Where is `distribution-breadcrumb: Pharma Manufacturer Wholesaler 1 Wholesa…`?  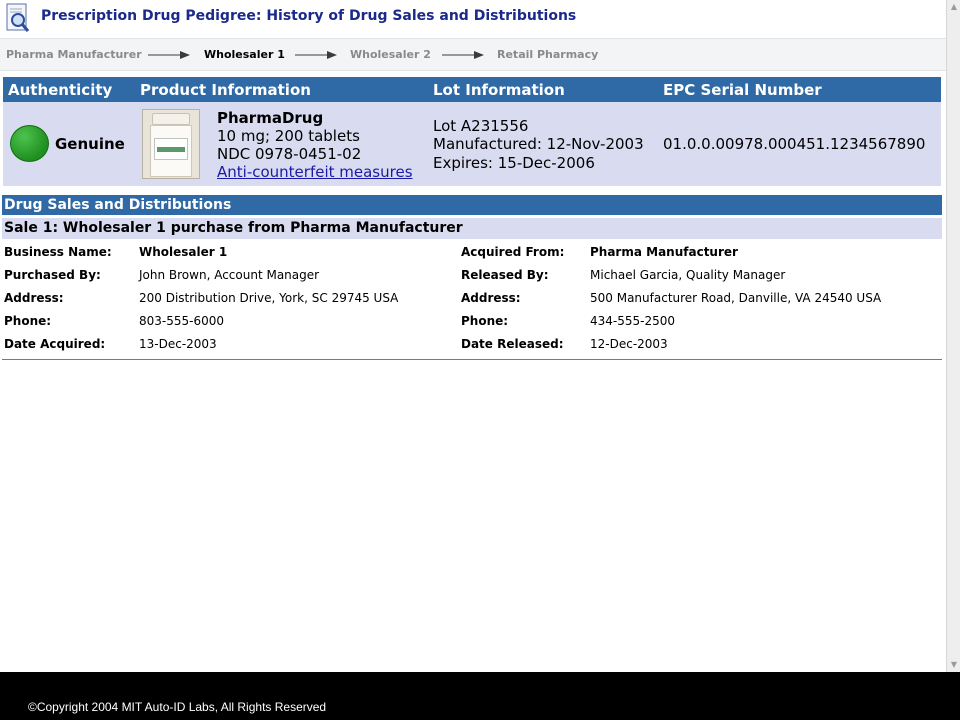 distribution-breadcrumb: Pharma Manufacturer Wholesaler 1 Wholesa… is located at coordinates (473, 54).